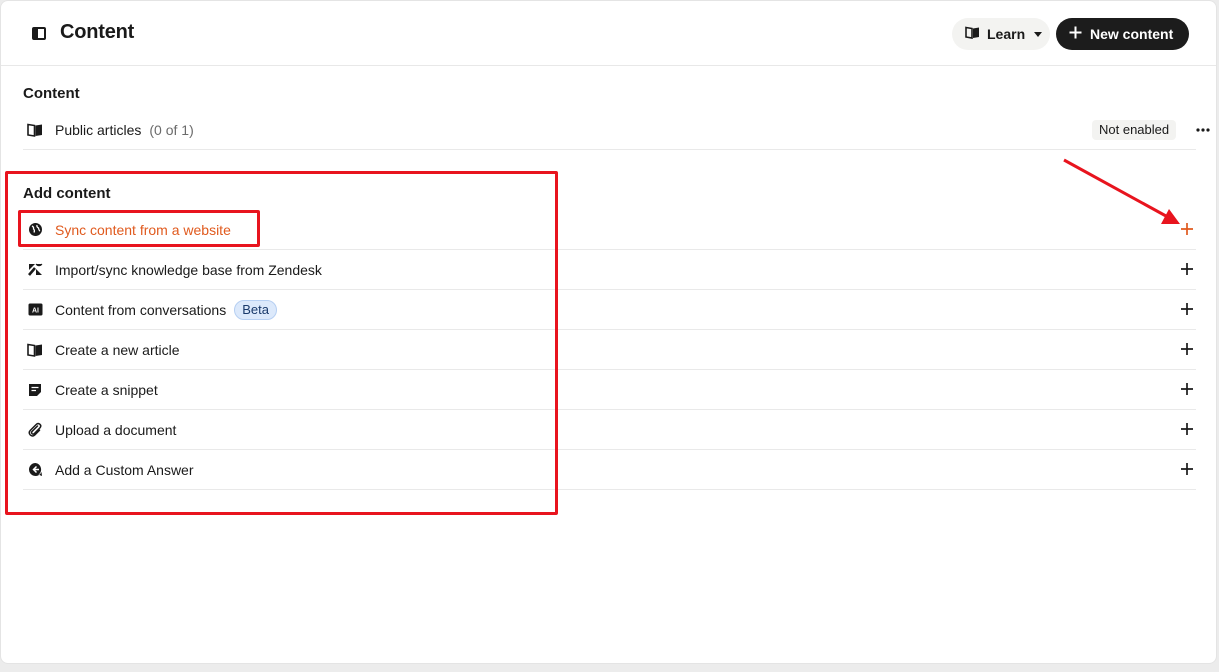 The width and height of the screenshot is (1219, 672). Describe the element at coordinates (35, 470) in the screenshot. I see `custom-answer-icon` at that location.